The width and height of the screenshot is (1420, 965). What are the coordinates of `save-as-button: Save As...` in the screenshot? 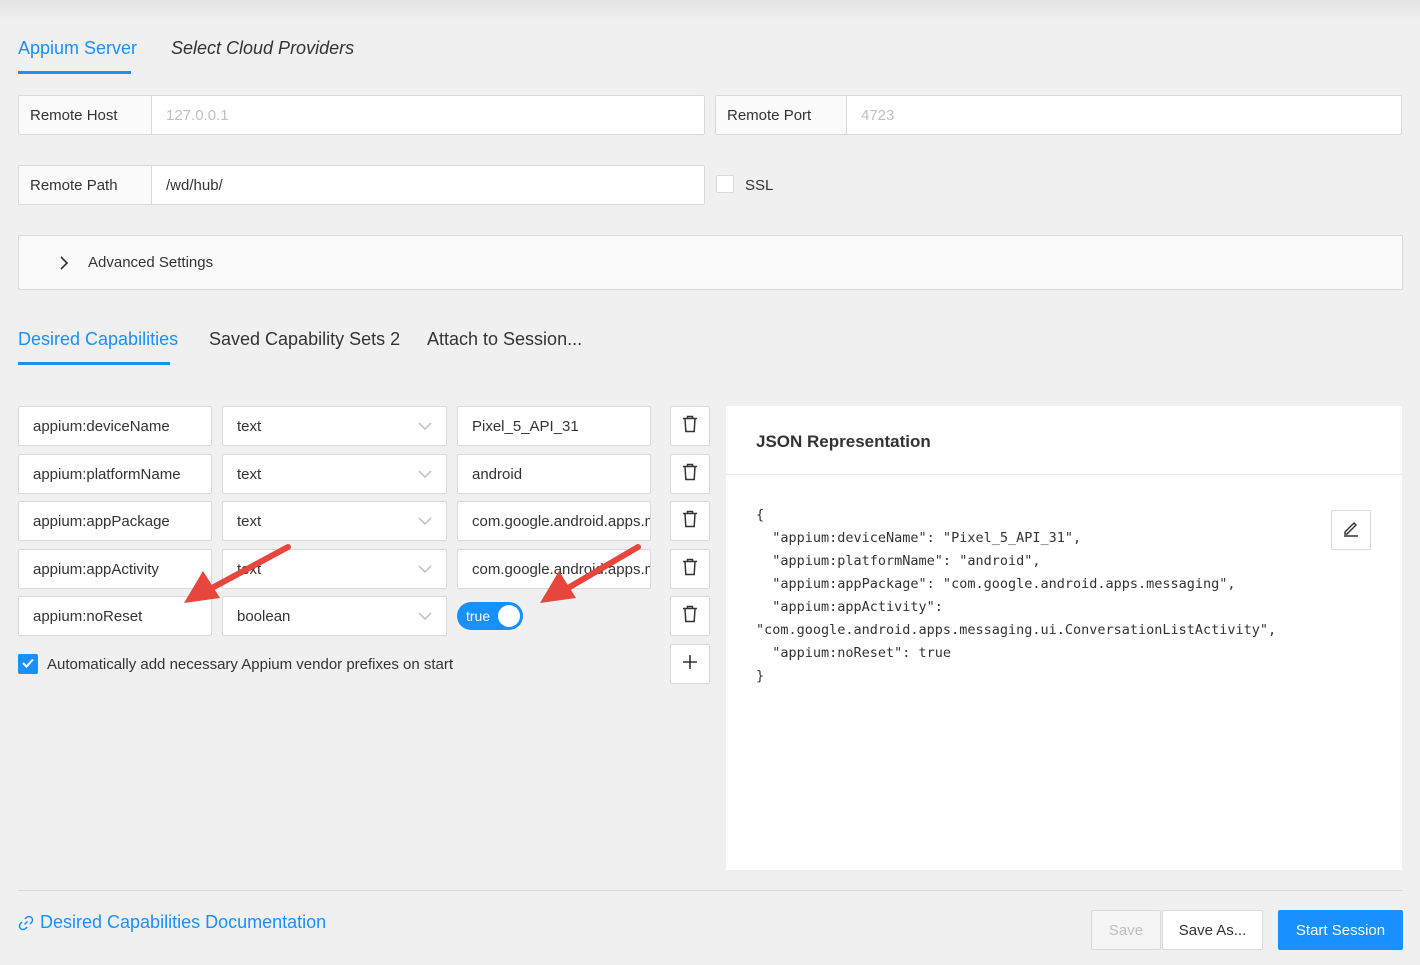 It's located at (1212, 930).